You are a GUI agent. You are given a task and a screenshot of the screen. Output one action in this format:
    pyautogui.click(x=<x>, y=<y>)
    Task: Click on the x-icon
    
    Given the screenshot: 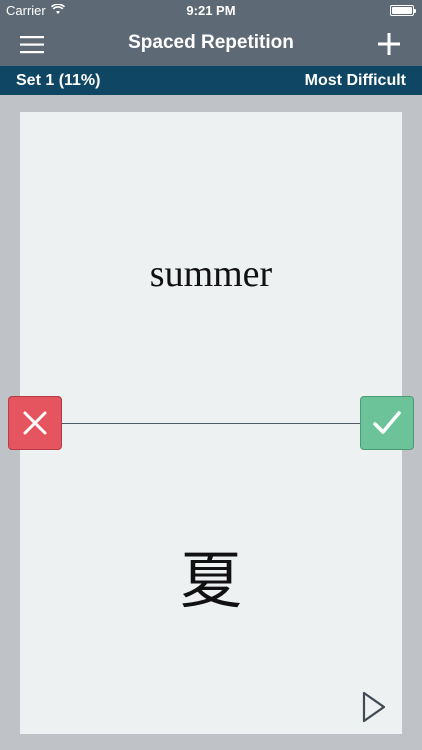 What is the action you would take?
    pyautogui.click(x=35, y=423)
    